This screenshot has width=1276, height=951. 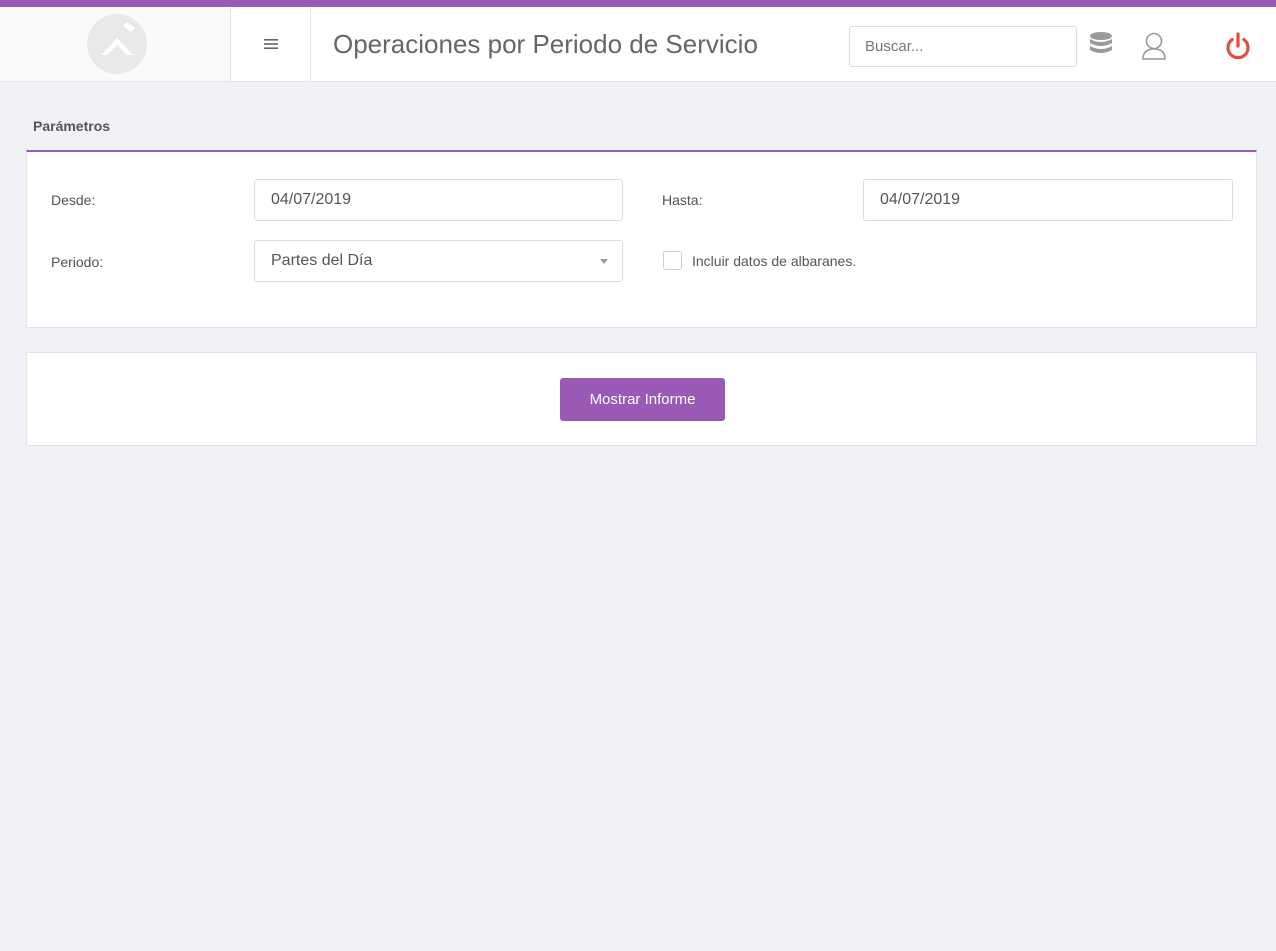 I want to click on include-albaranes-label: Incluir datos de albaranes., so click(x=774, y=261).